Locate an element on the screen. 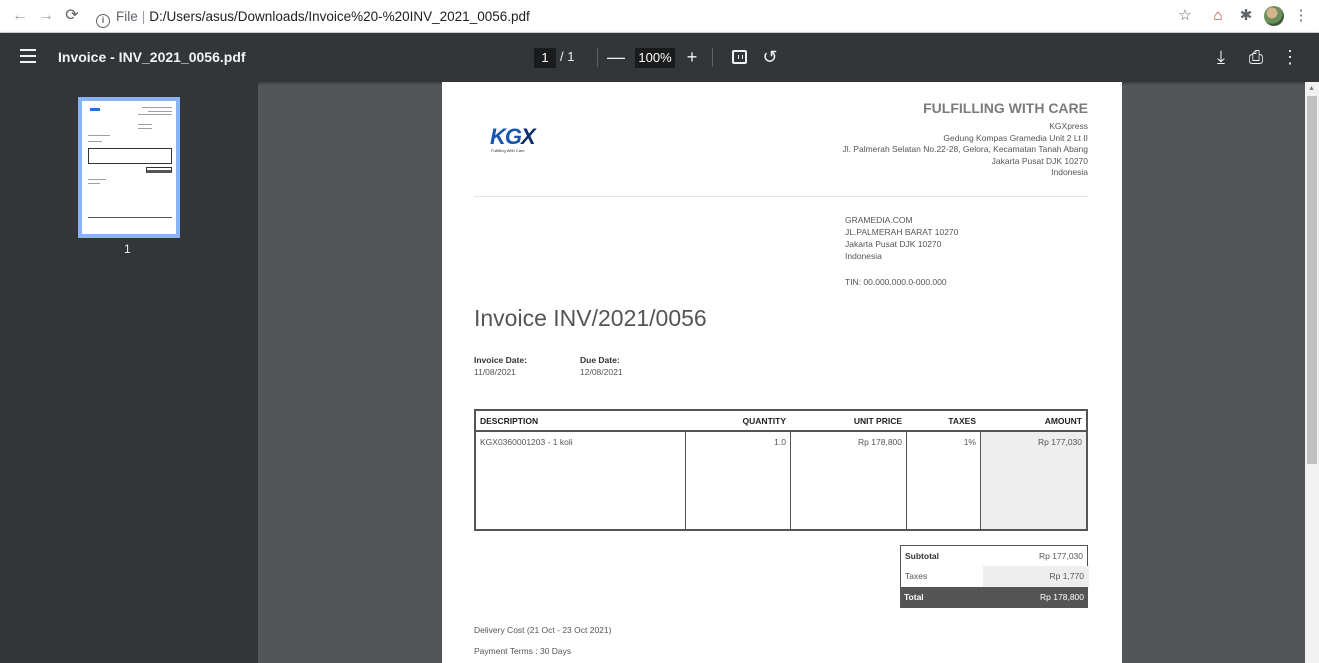 This screenshot has height=663, width=1319. info-icon: i is located at coordinates (103, 21).